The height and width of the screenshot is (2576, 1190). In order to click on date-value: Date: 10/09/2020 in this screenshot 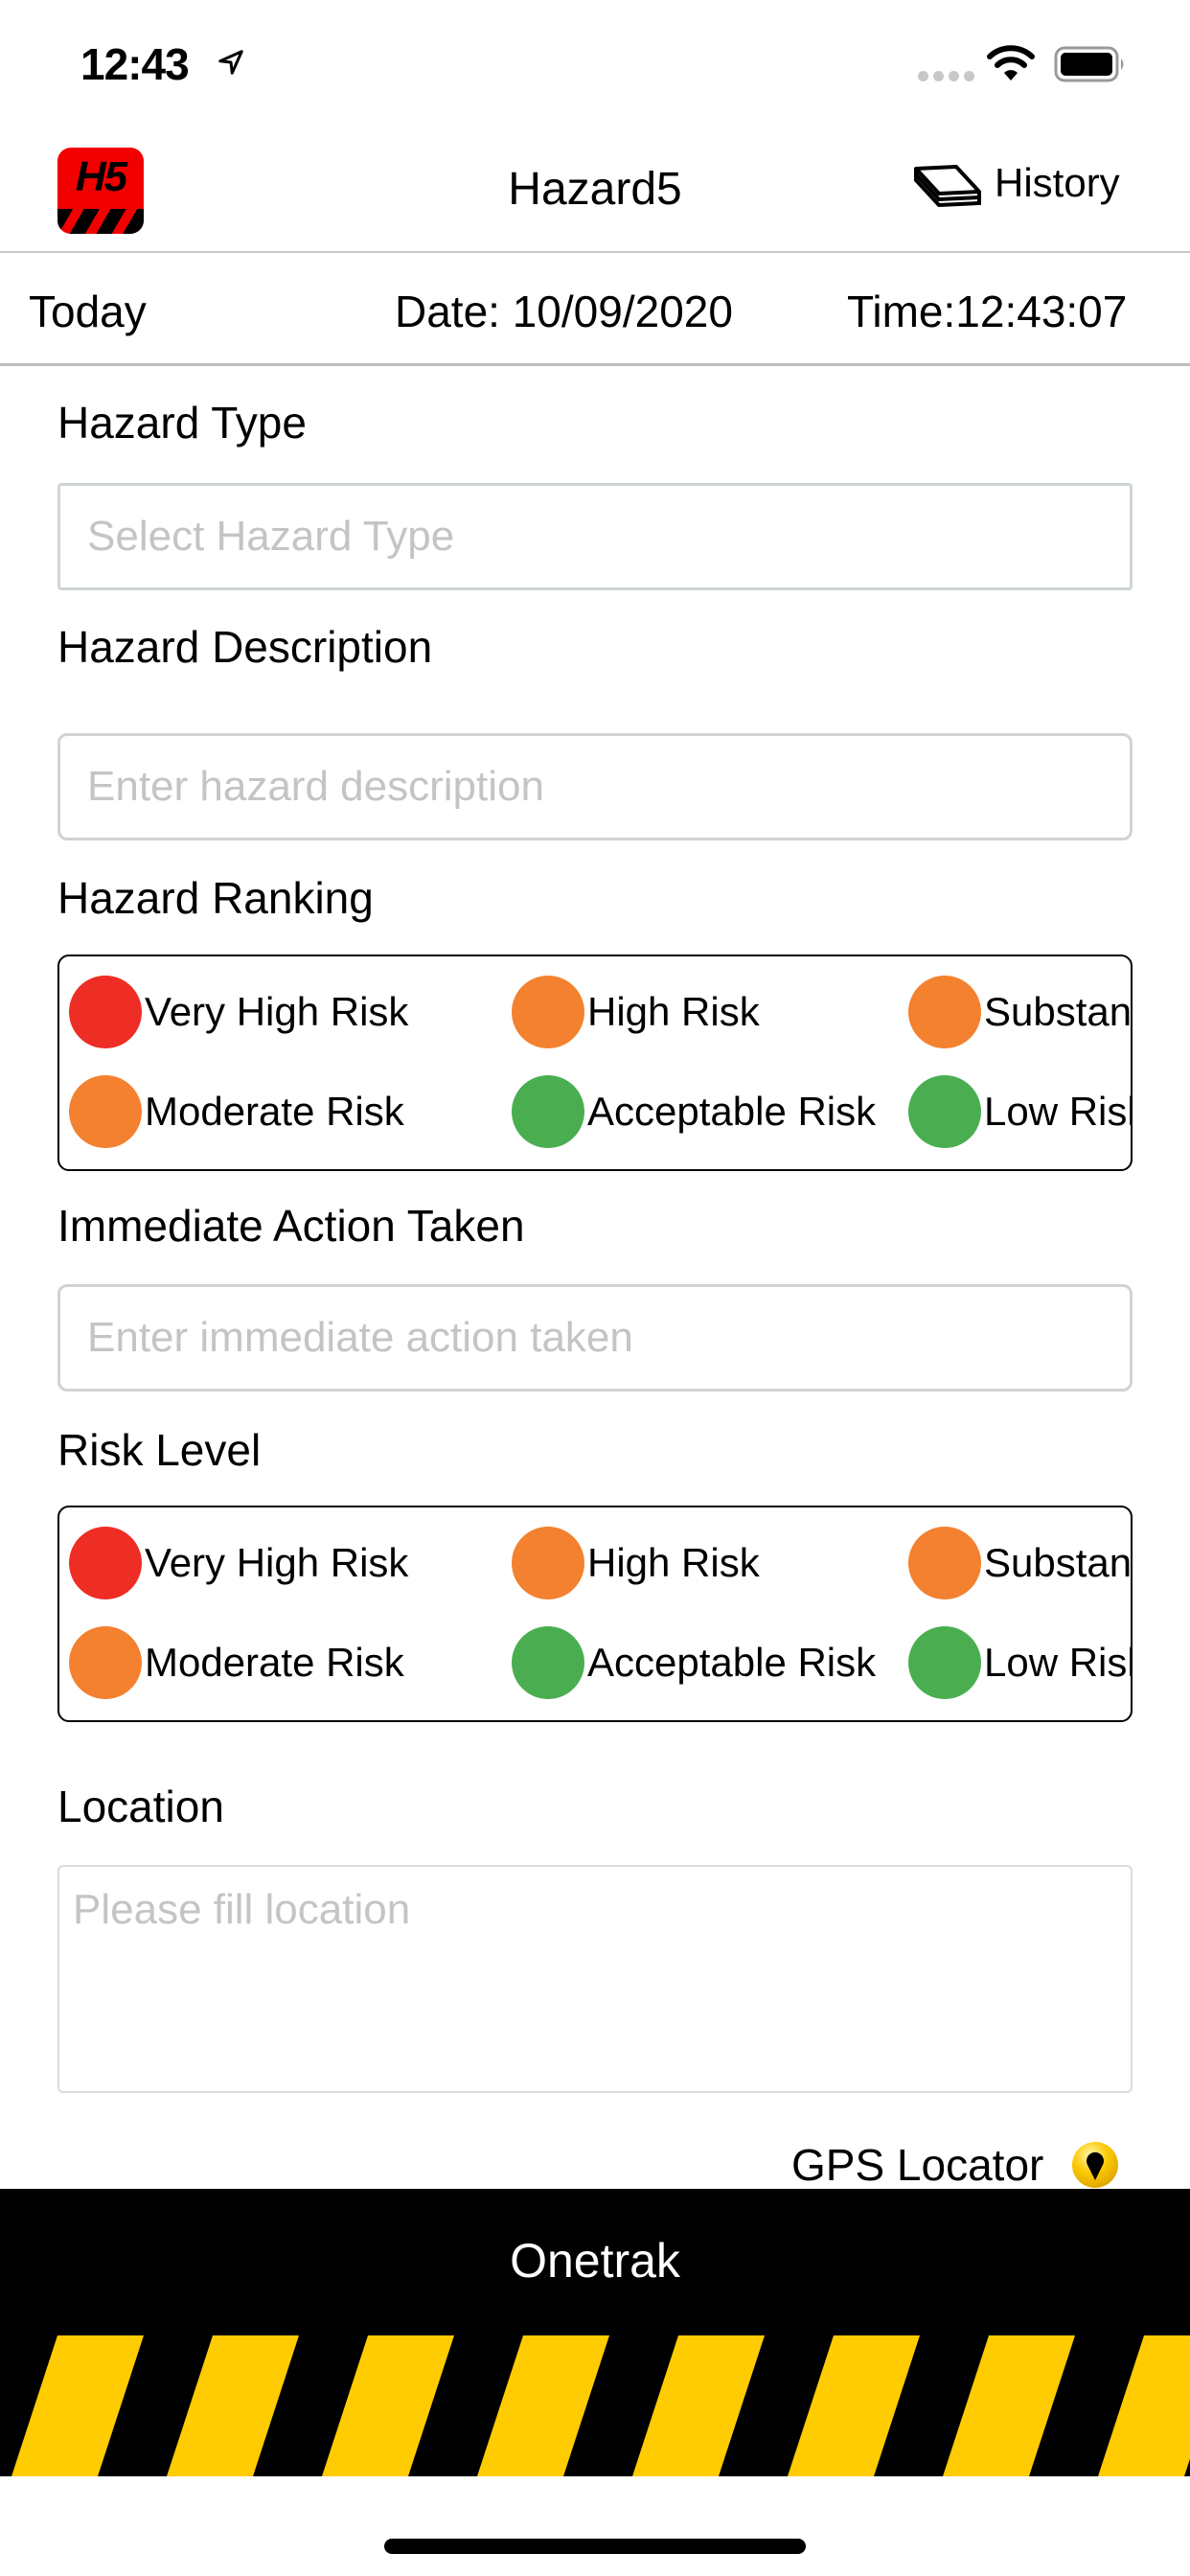, I will do `click(564, 311)`.